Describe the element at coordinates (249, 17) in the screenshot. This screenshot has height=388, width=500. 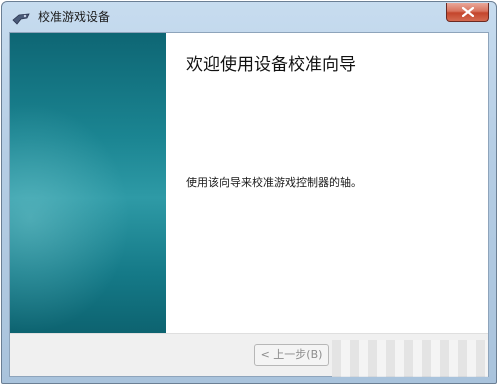
I see `title-bar: 校准游戏设备` at that location.